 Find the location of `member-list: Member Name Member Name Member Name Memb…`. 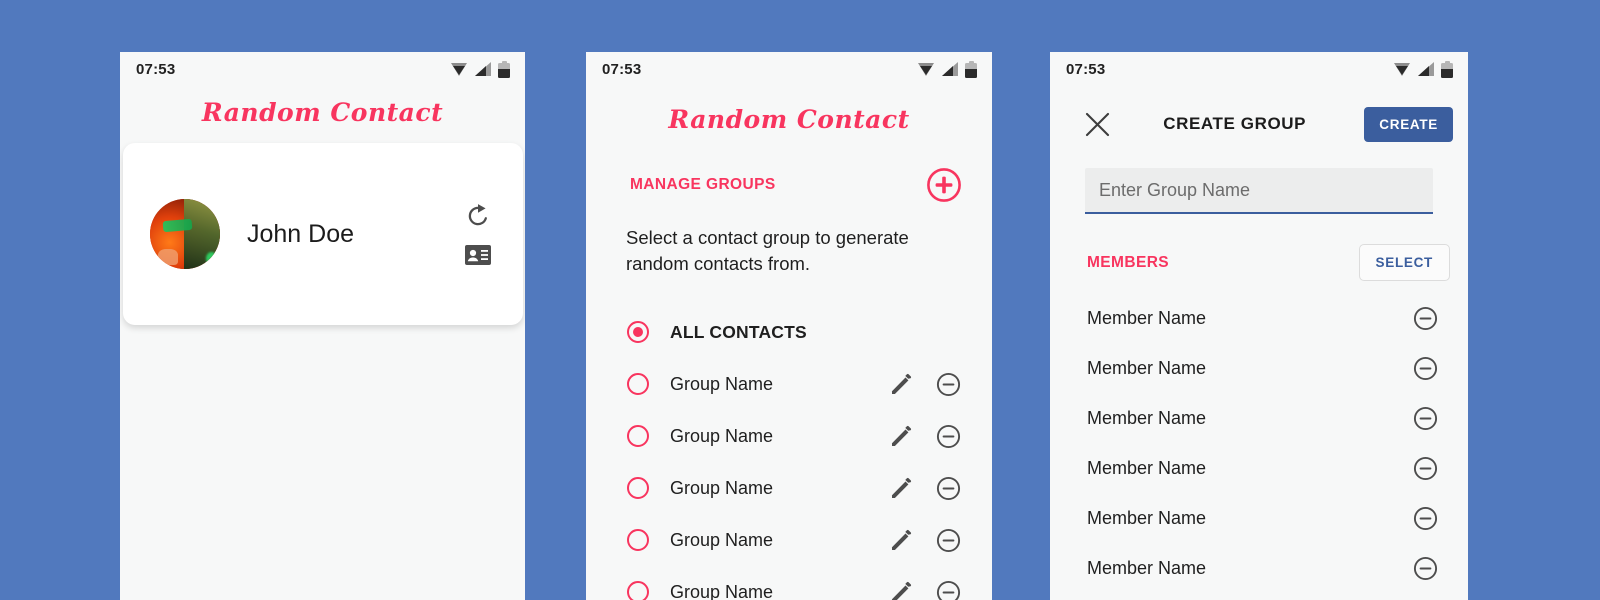

member-list: Member Name Member Name Member Name Memb… is located at coordinates (1259, 443).